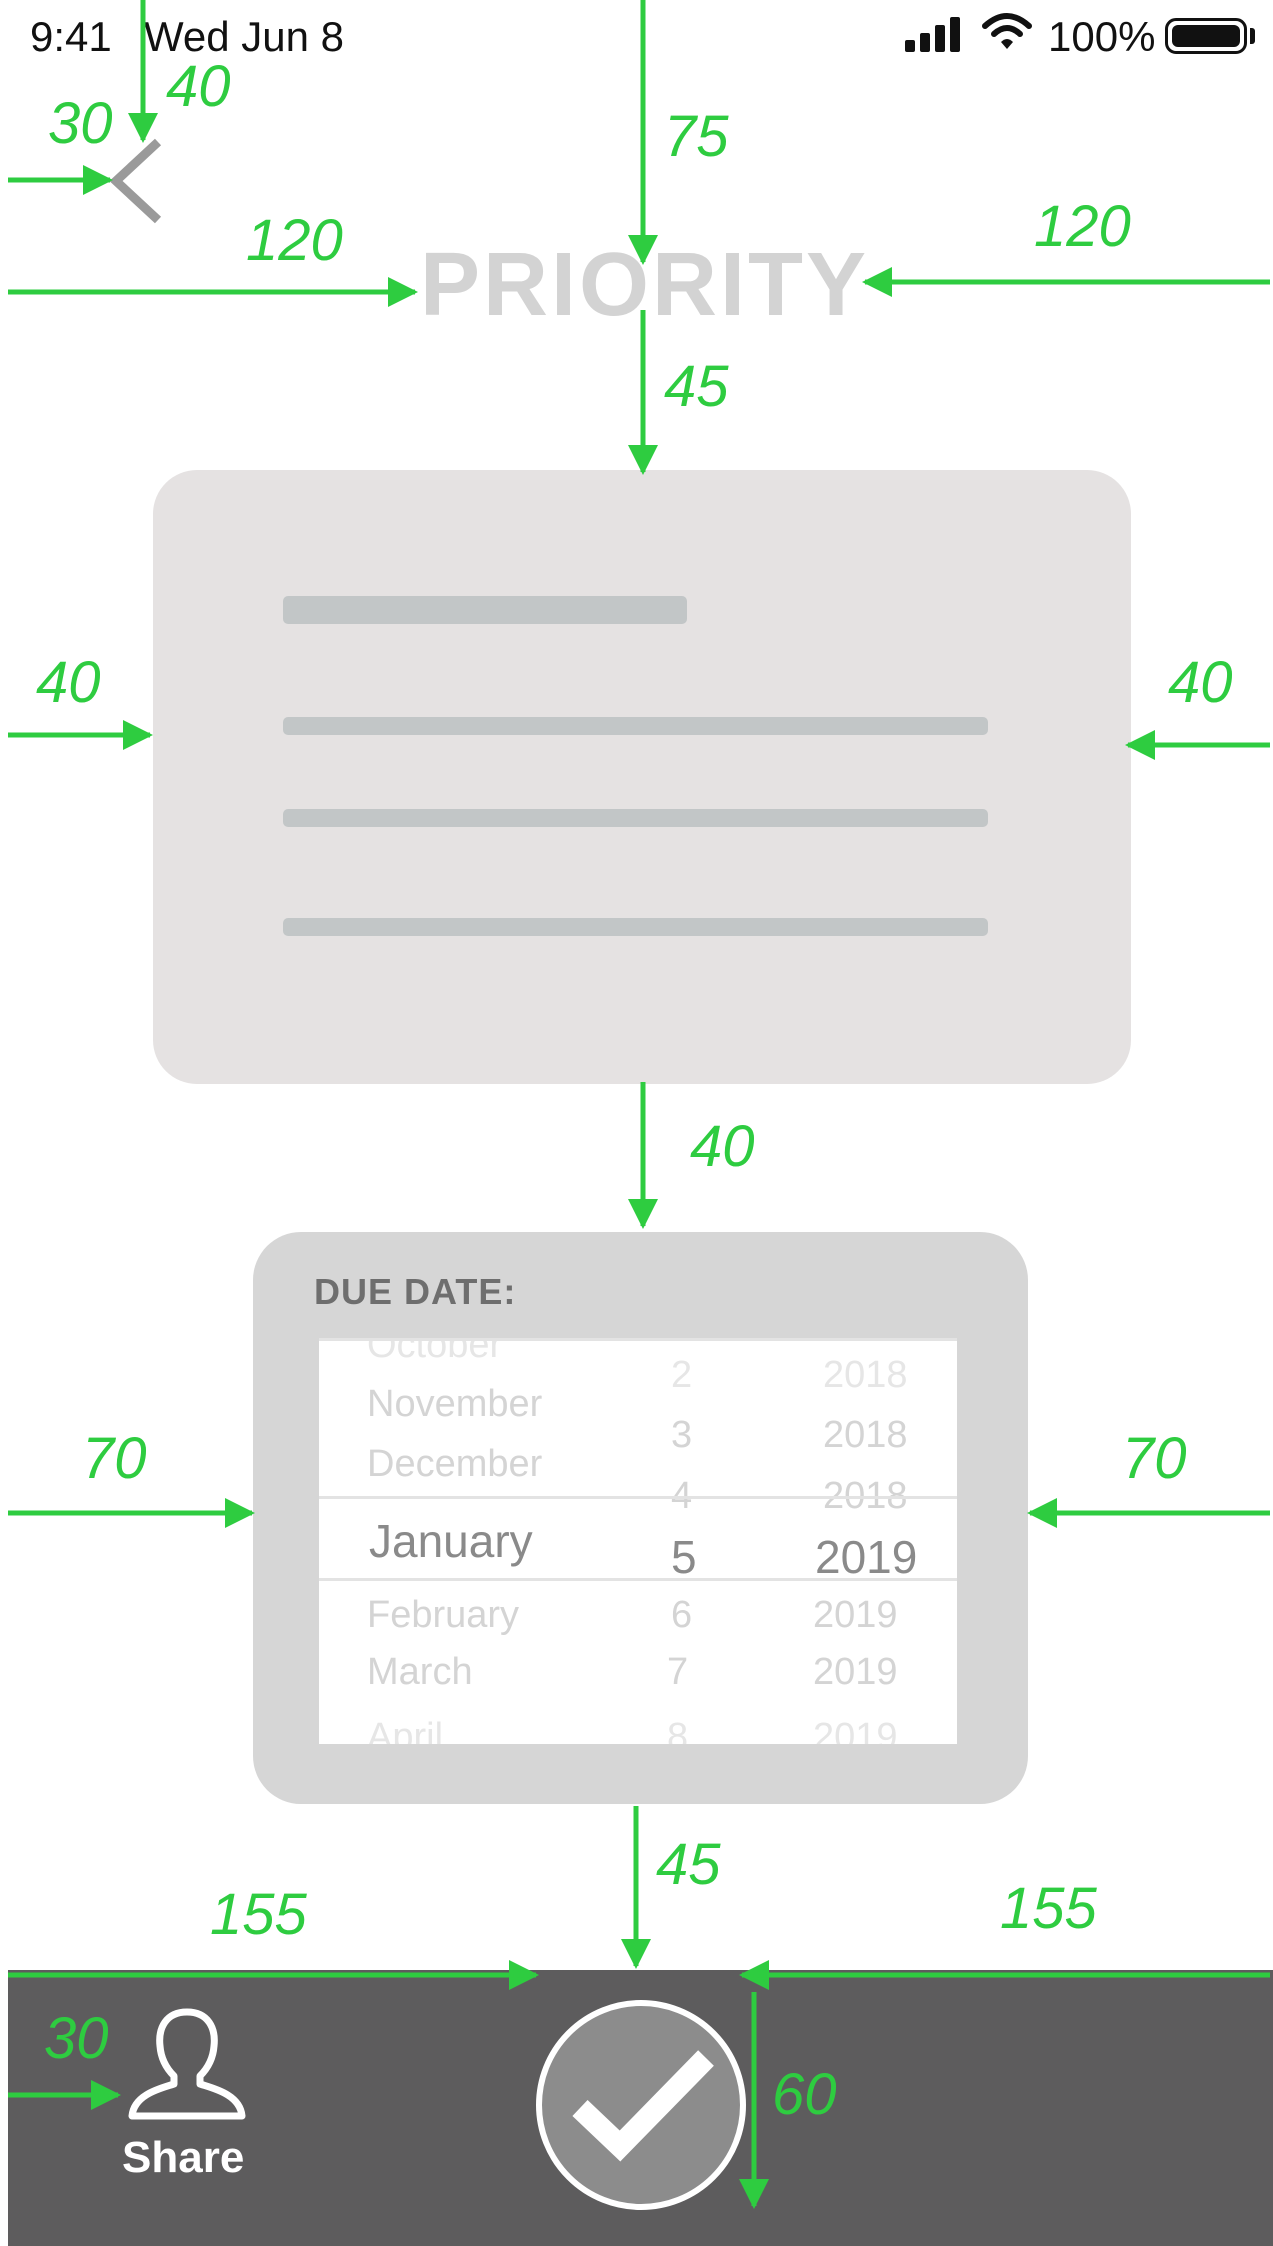  What do you see at coordinates (804, 2094) in the screenshot?
I see `annotation-label: 60` at bounding box center [804, 2094].